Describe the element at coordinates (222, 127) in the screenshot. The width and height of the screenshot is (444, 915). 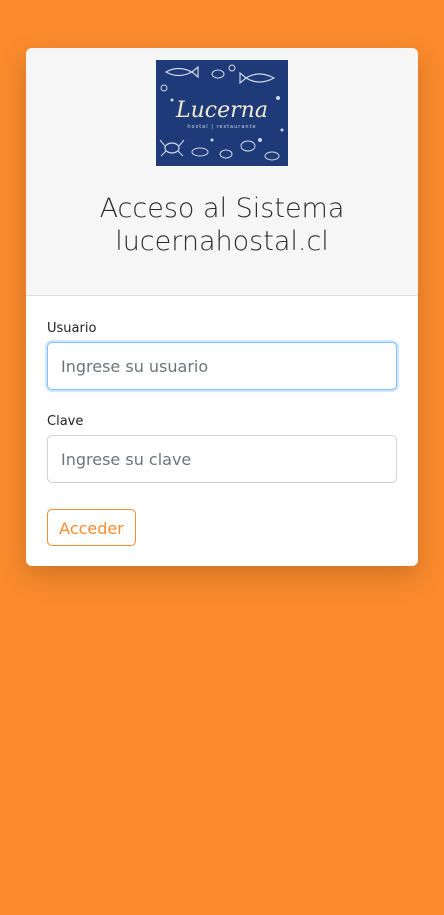
I see `logo-tagline: hostal | restaurante` at that location.